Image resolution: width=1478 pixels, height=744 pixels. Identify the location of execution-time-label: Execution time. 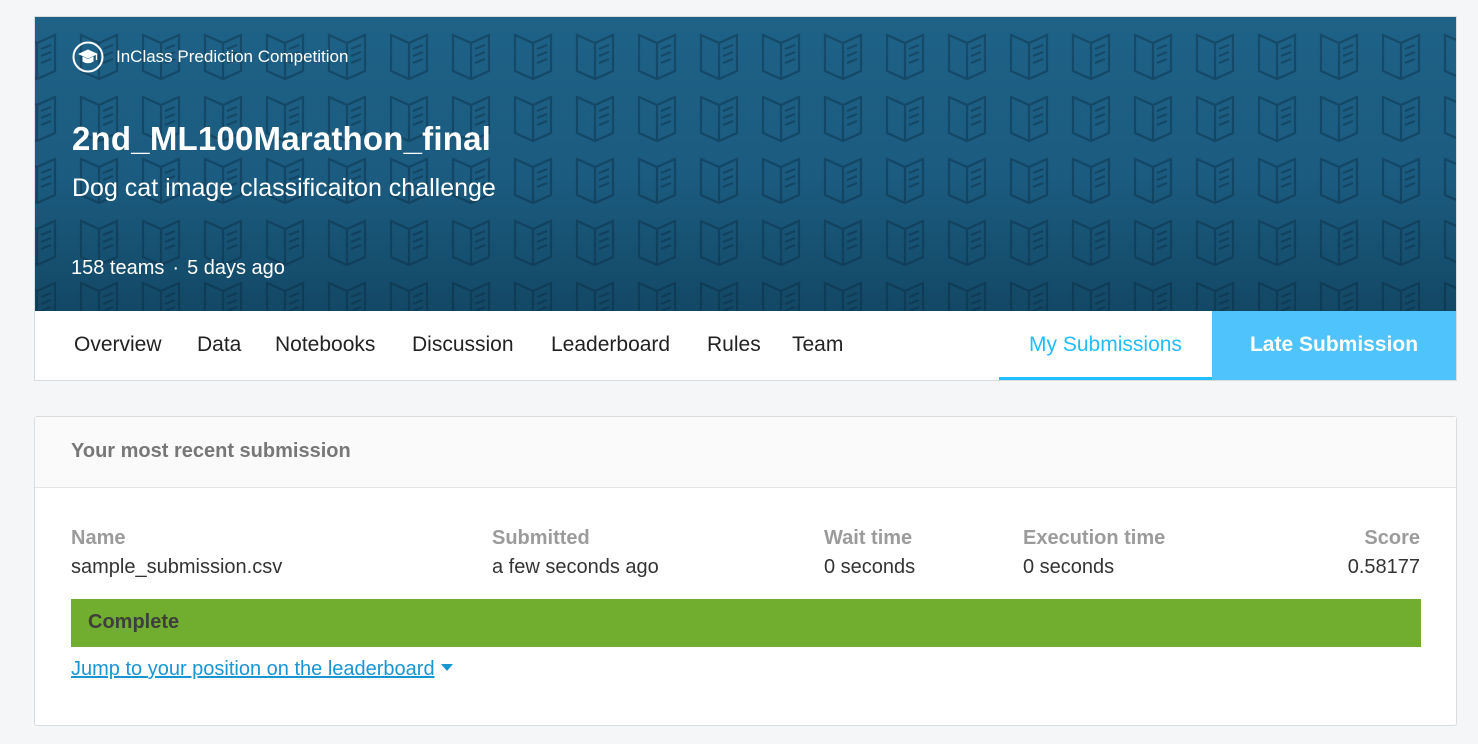
(1094, 538).